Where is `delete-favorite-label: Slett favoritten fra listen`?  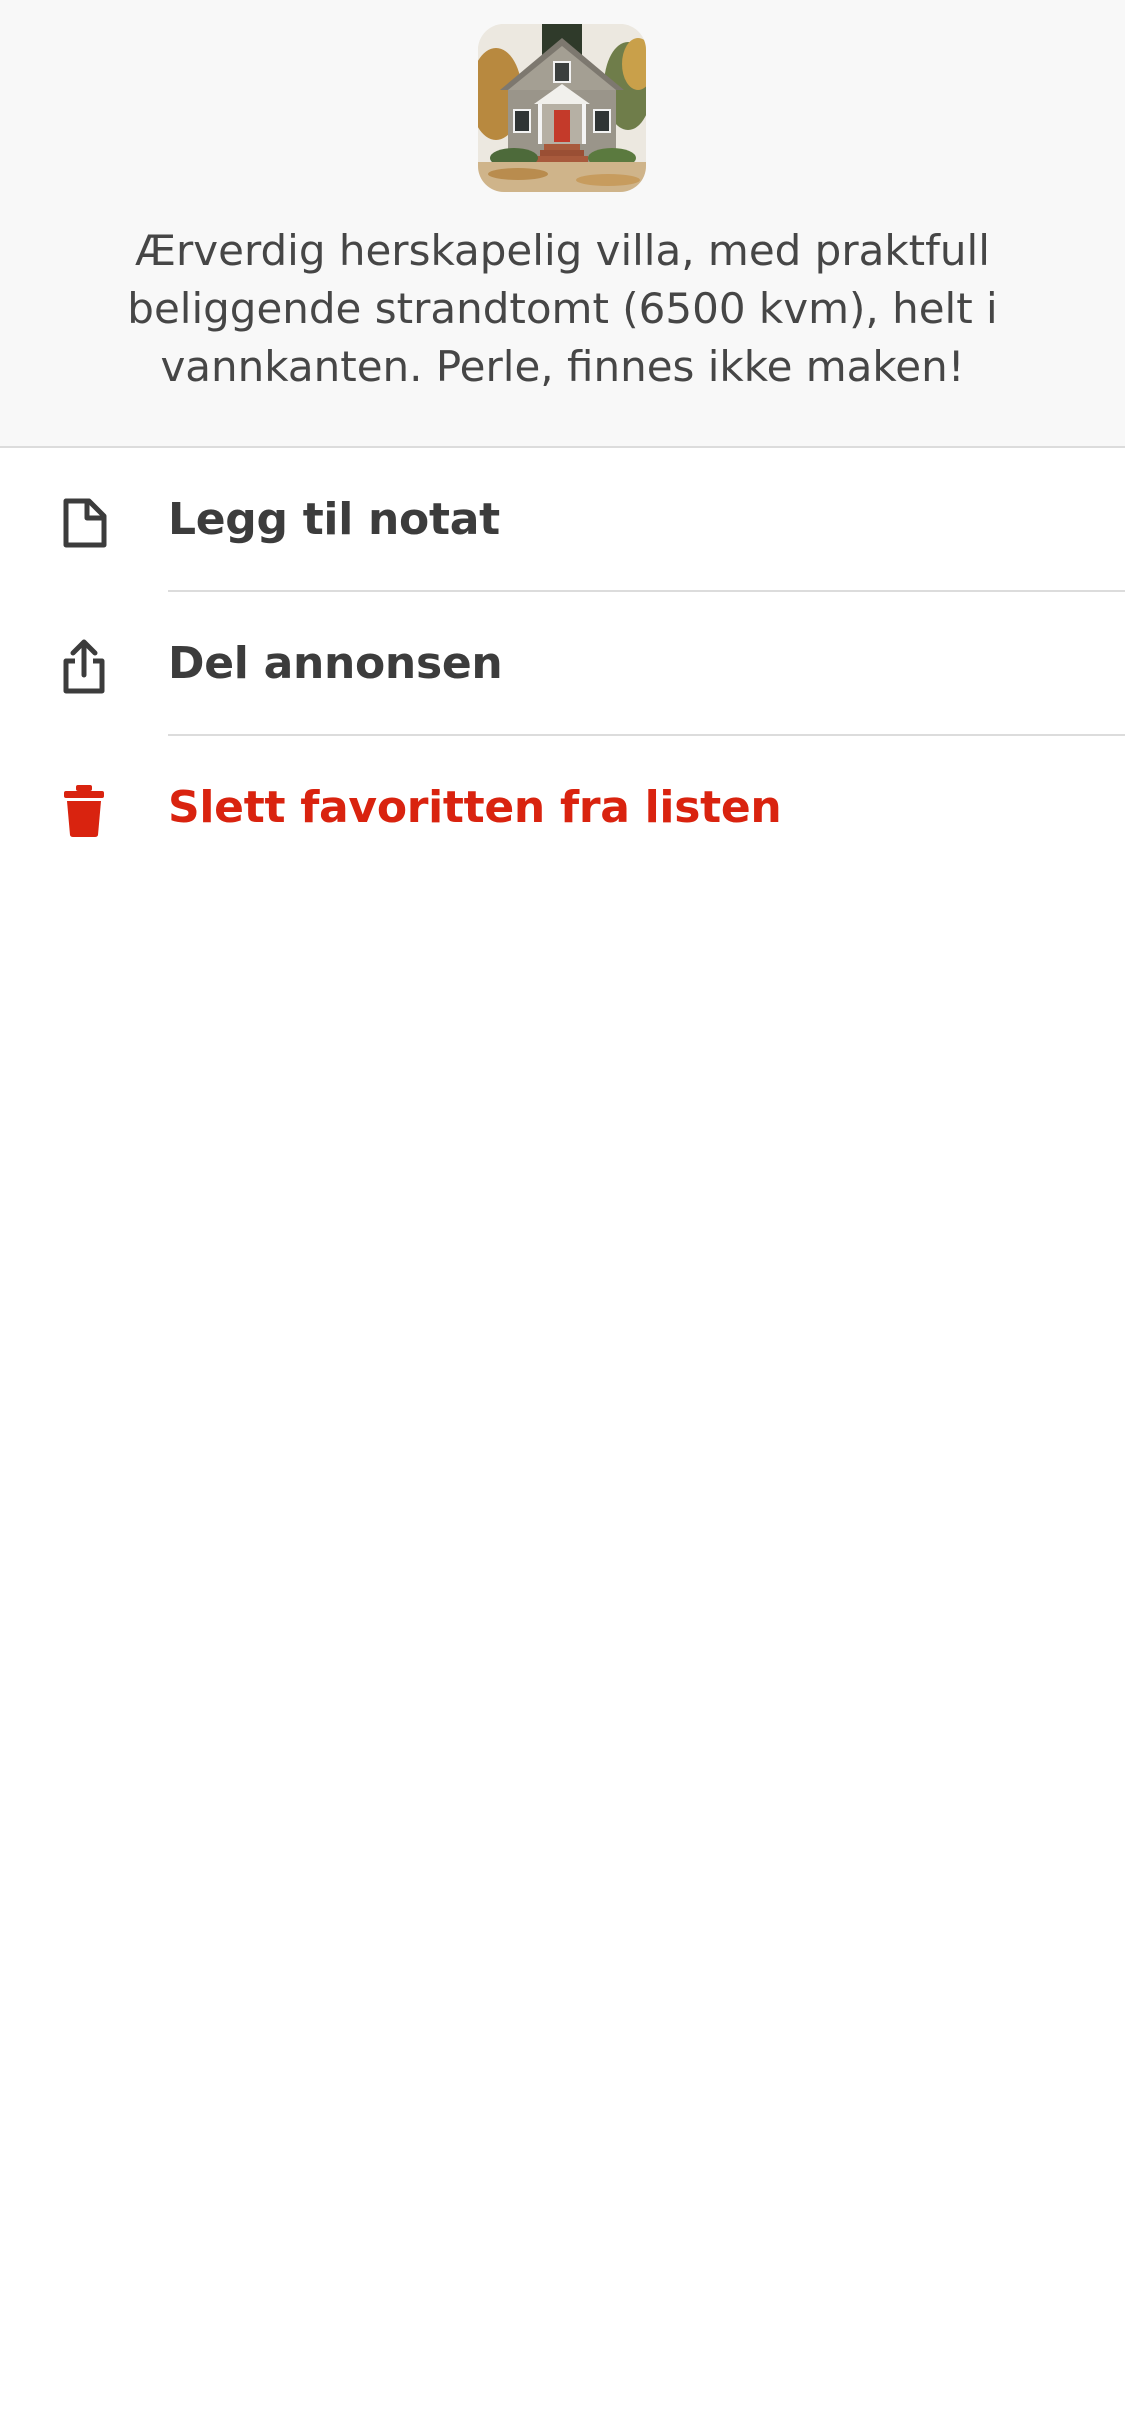
delete-favorite-label: Slett favoritten fra listen is located at coordinates (475, 807).